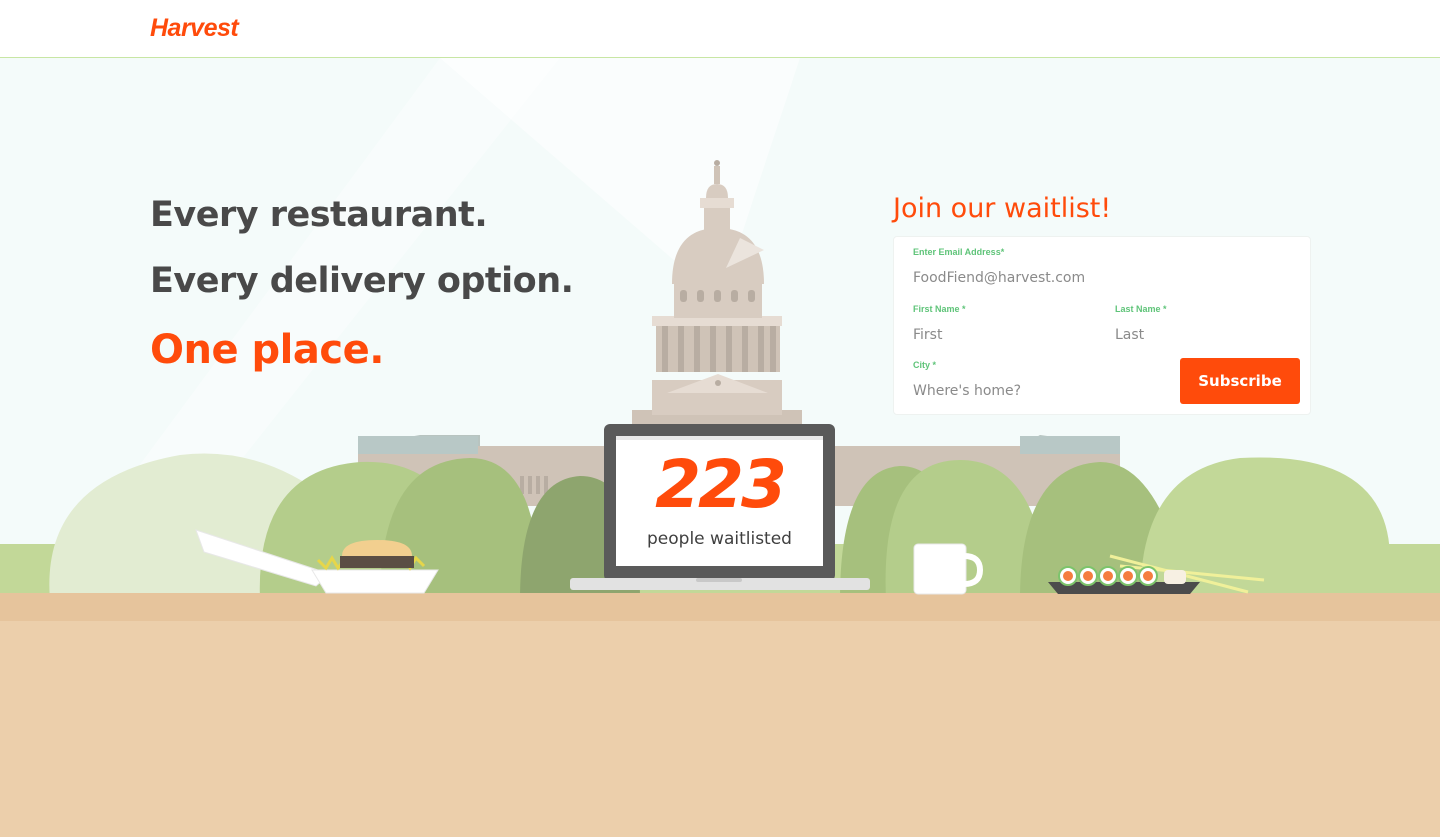  I want to click on top-nav: Harvest, so click(720, 29).